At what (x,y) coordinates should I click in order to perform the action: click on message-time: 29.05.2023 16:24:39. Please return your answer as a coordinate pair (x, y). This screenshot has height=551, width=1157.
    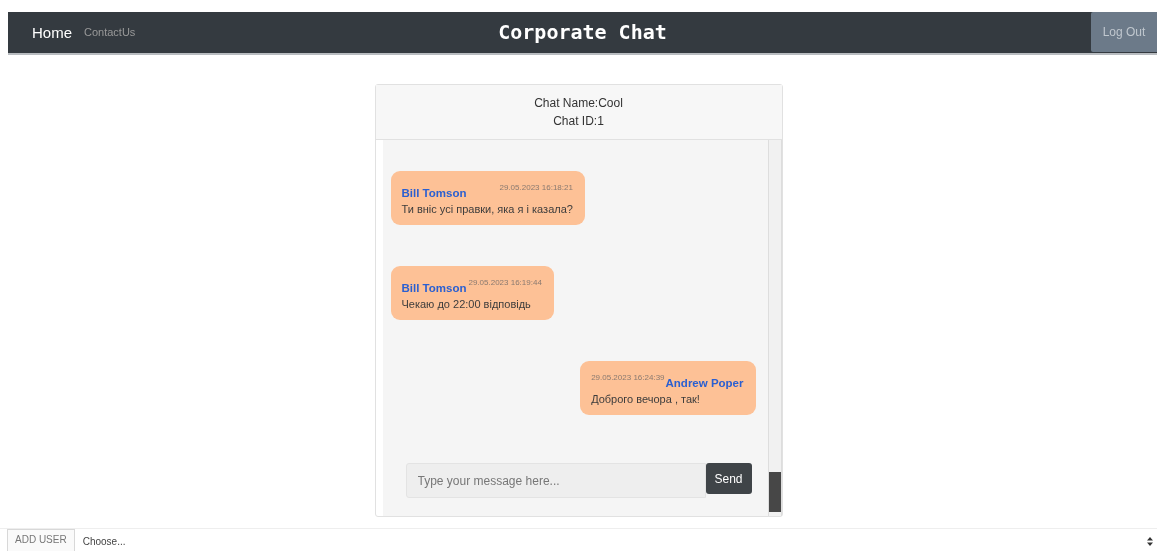
    Looking at the image, I should click on (628, 377).